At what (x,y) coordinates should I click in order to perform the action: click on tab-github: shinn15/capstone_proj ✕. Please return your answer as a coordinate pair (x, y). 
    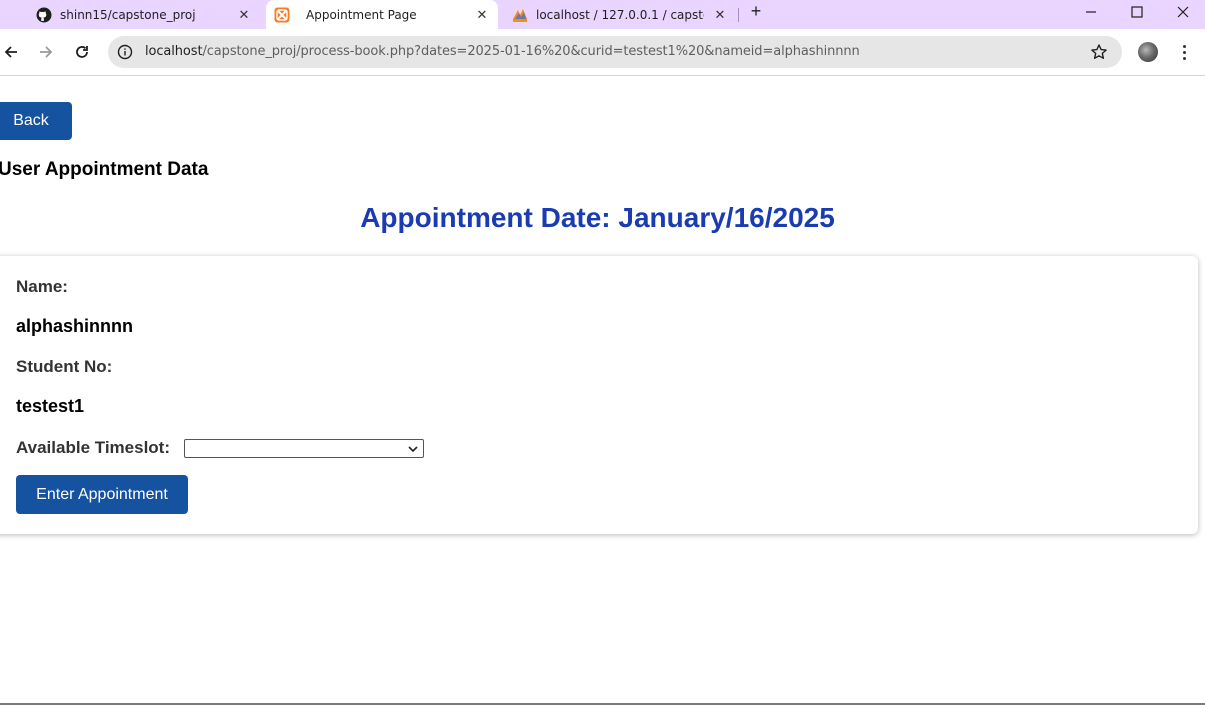
    Looking at the image, I should click on (131, 14).